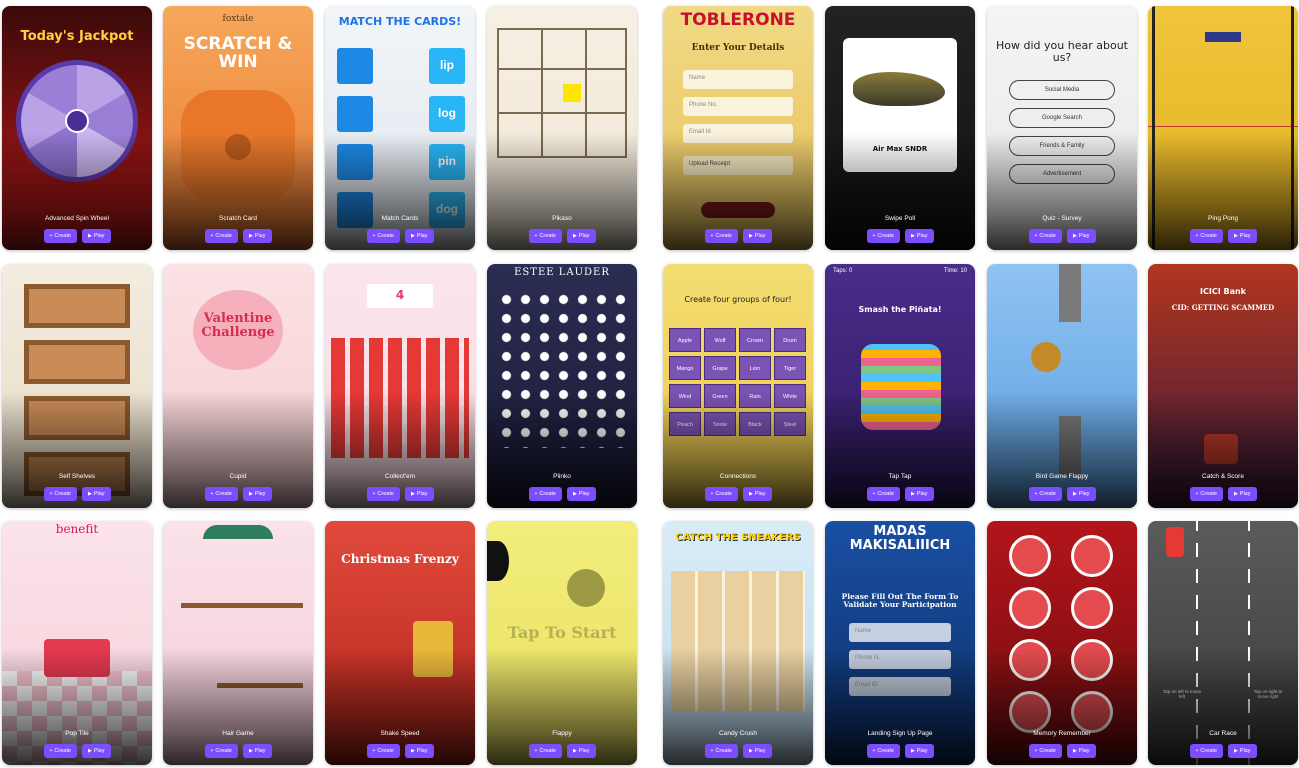 The image size is (1299, 768). Describe the element at coordinates (238, 643) in the screenshot. I see `game-card-hair-game: Hair Game + Create ▶ Play` at that location.